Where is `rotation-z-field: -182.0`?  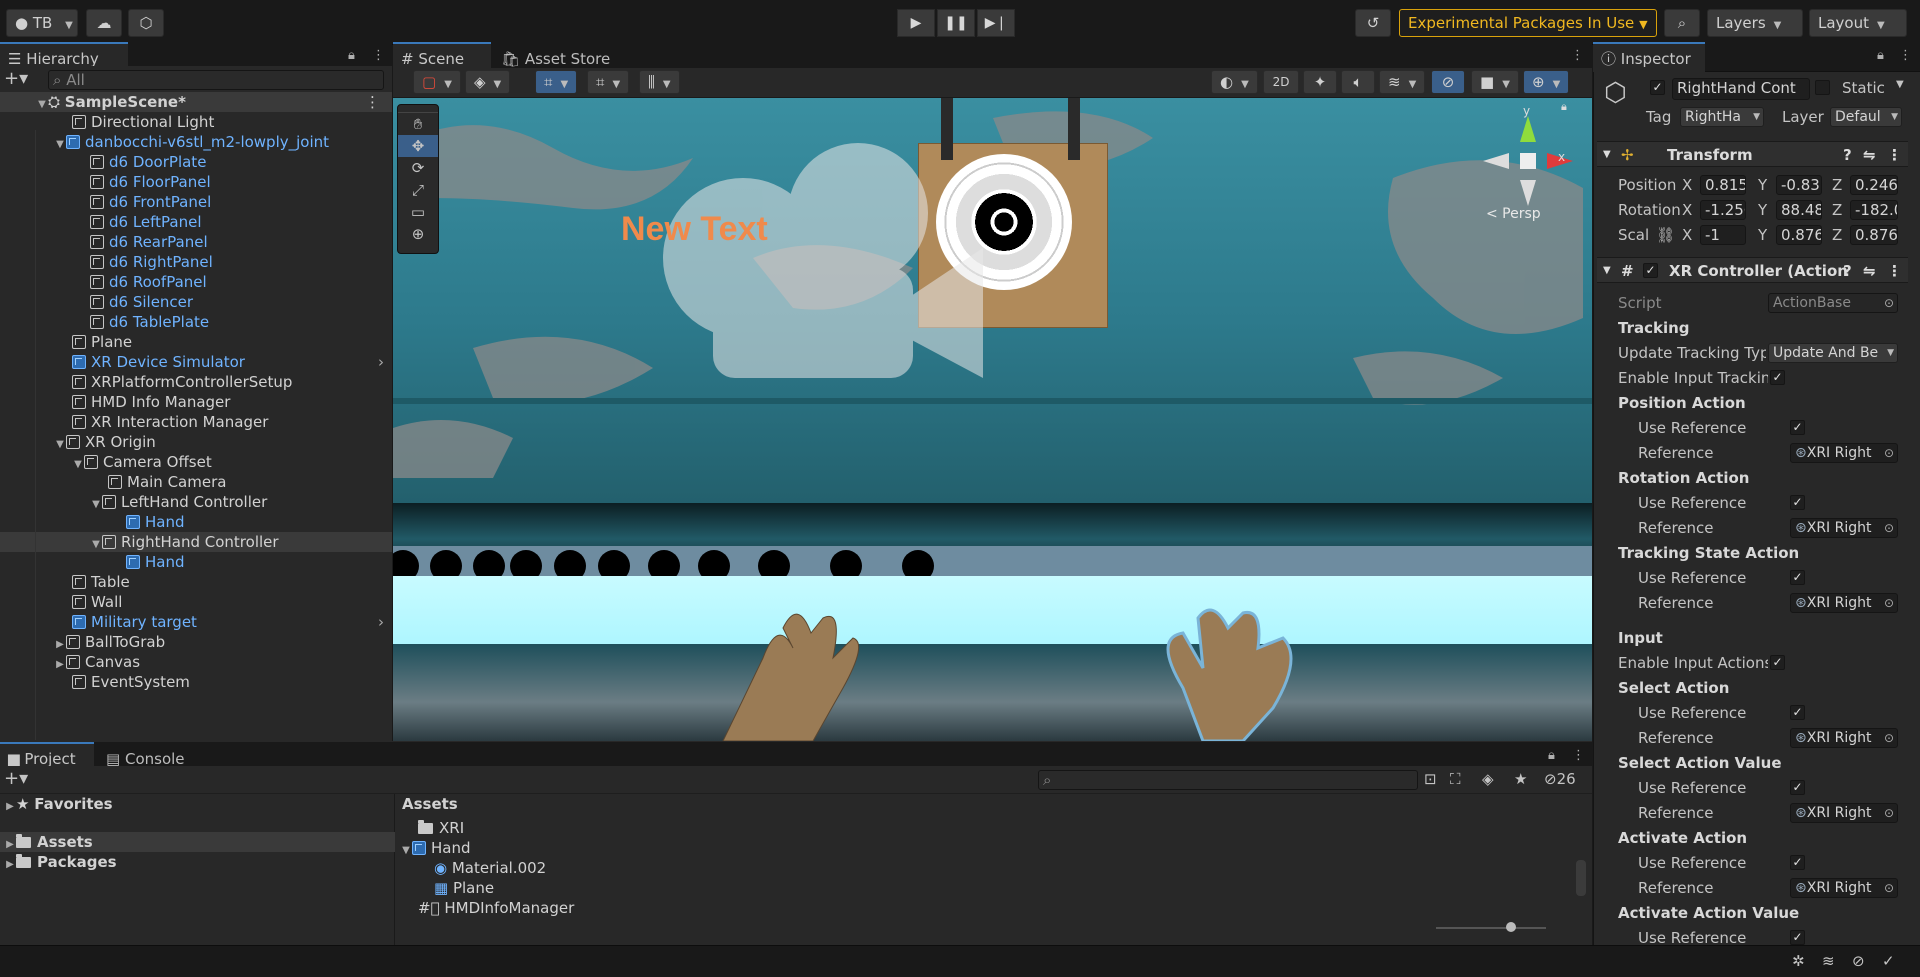 rotation-z-field: -182.0 is located at coordinates (1874, 210).